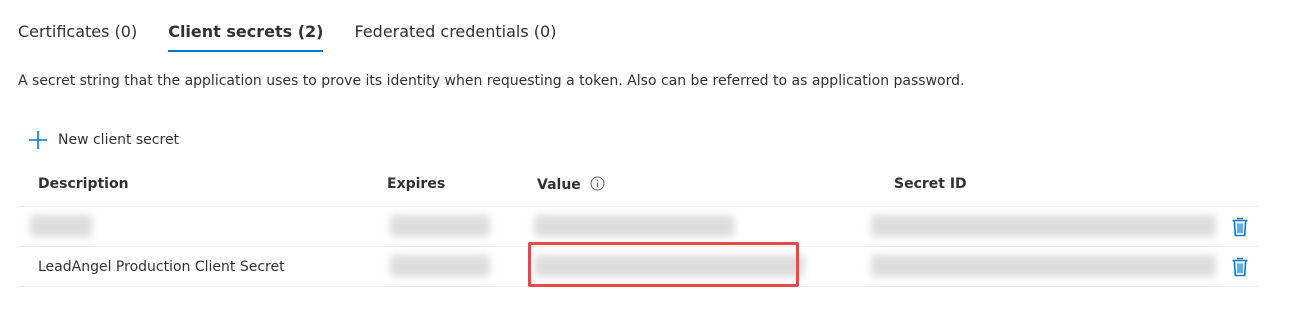 The height and width of the screenshot is (335, 1316). What do you see at coordinates (634, 226) in the screenshot?
I see `redacted-value` at bounding box center [634, 226].